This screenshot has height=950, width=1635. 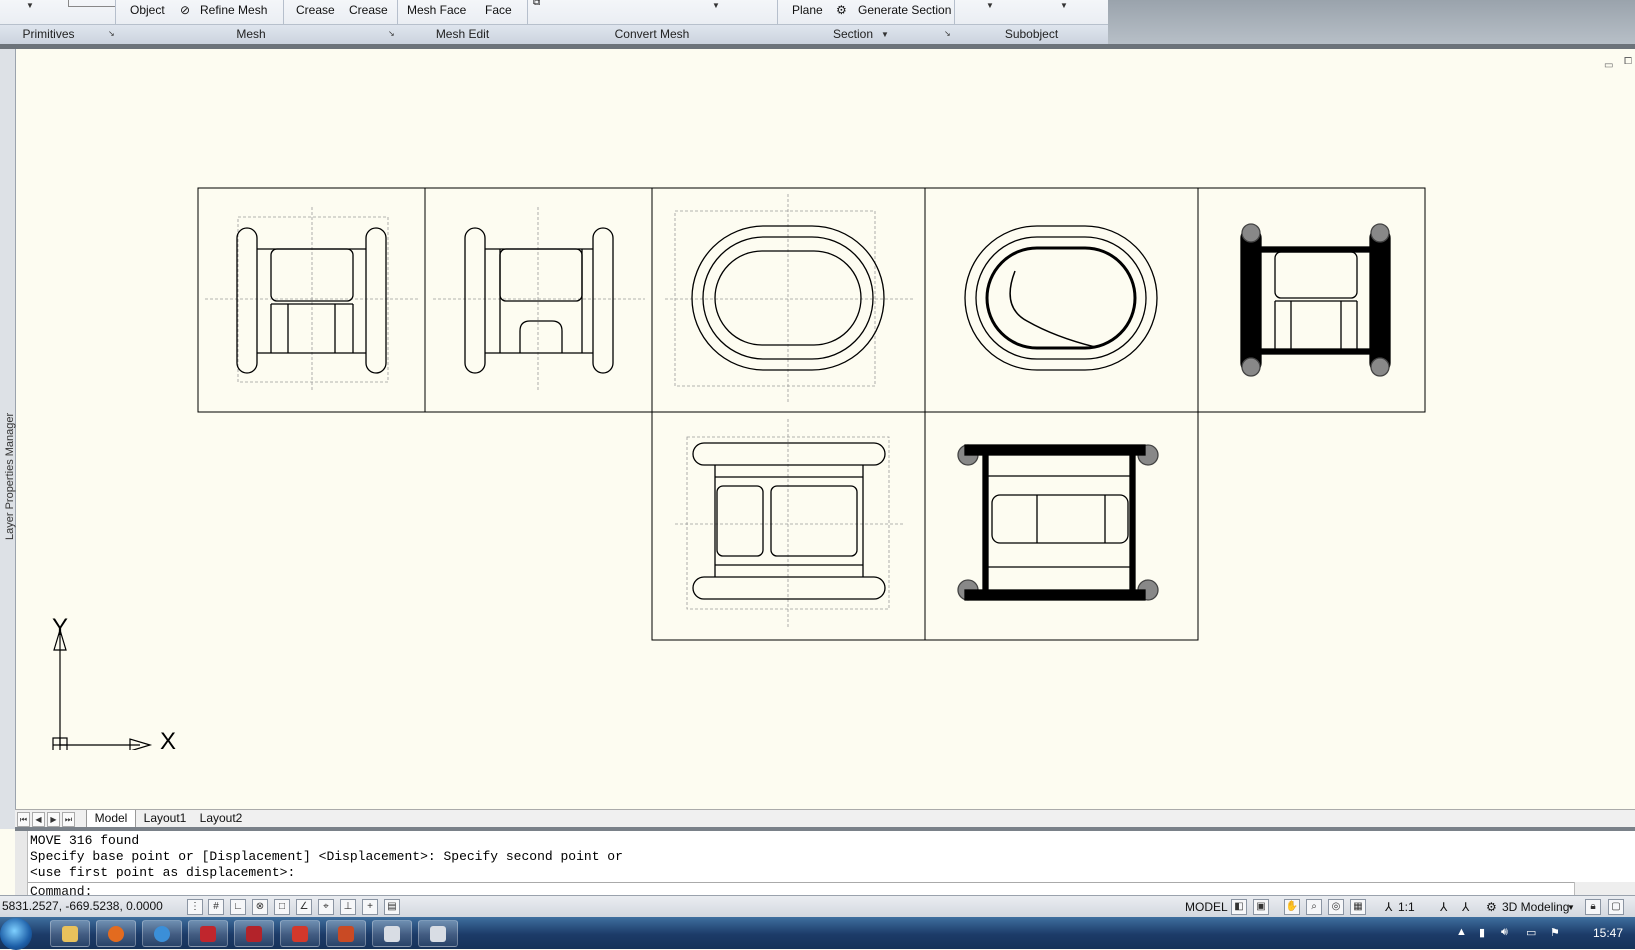 I want to click on lineweight-icon: ▤, so click(x=392, y=907).